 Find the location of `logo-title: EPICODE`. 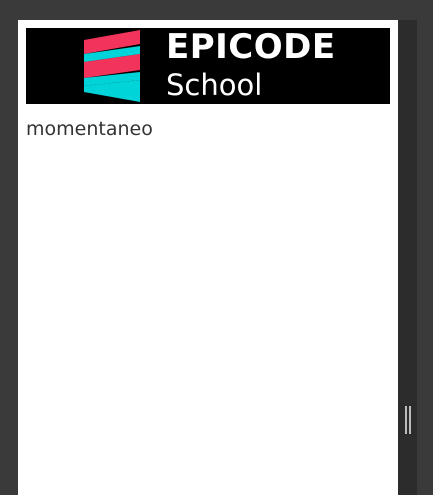

logo-title: EPICODE is located at coordinates (251, 47).